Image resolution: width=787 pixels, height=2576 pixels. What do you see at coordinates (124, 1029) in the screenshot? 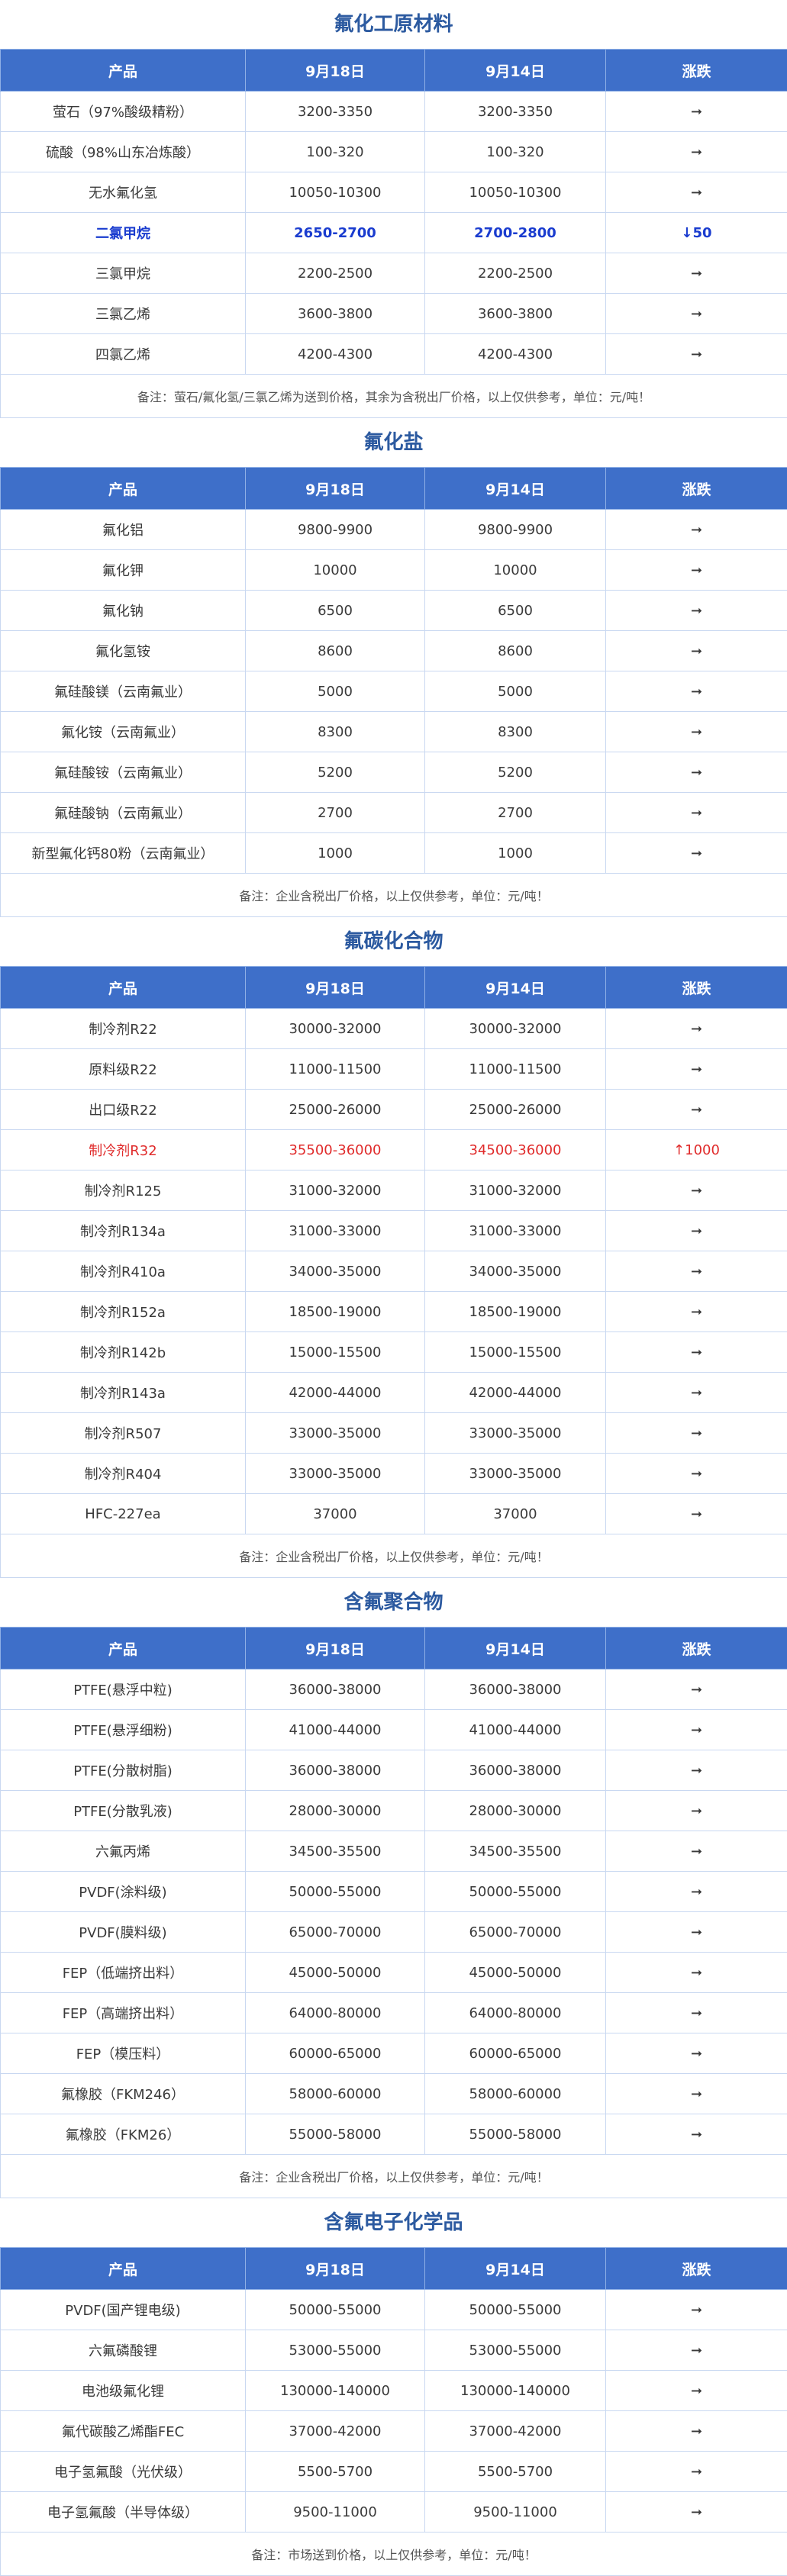
I see `product-cell: 制冷剂R22` at bounding box center [124, 1029].